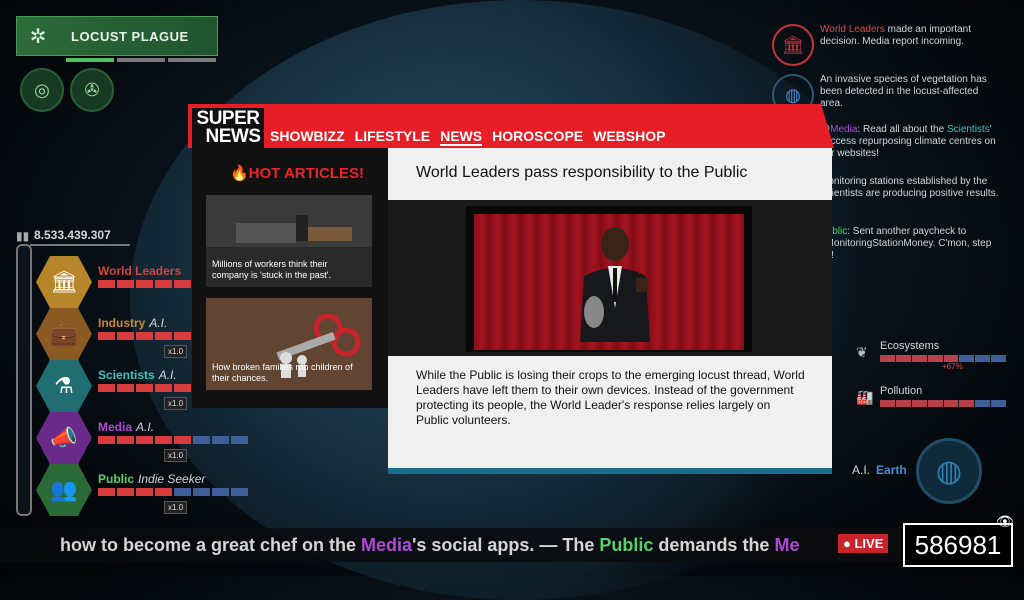 The width and height of the screenshot is (1024, 600). What do you see at coordinates (115, 427) in the screenshot?
I see `faction-name: Media` at bounding box center [115, 427].